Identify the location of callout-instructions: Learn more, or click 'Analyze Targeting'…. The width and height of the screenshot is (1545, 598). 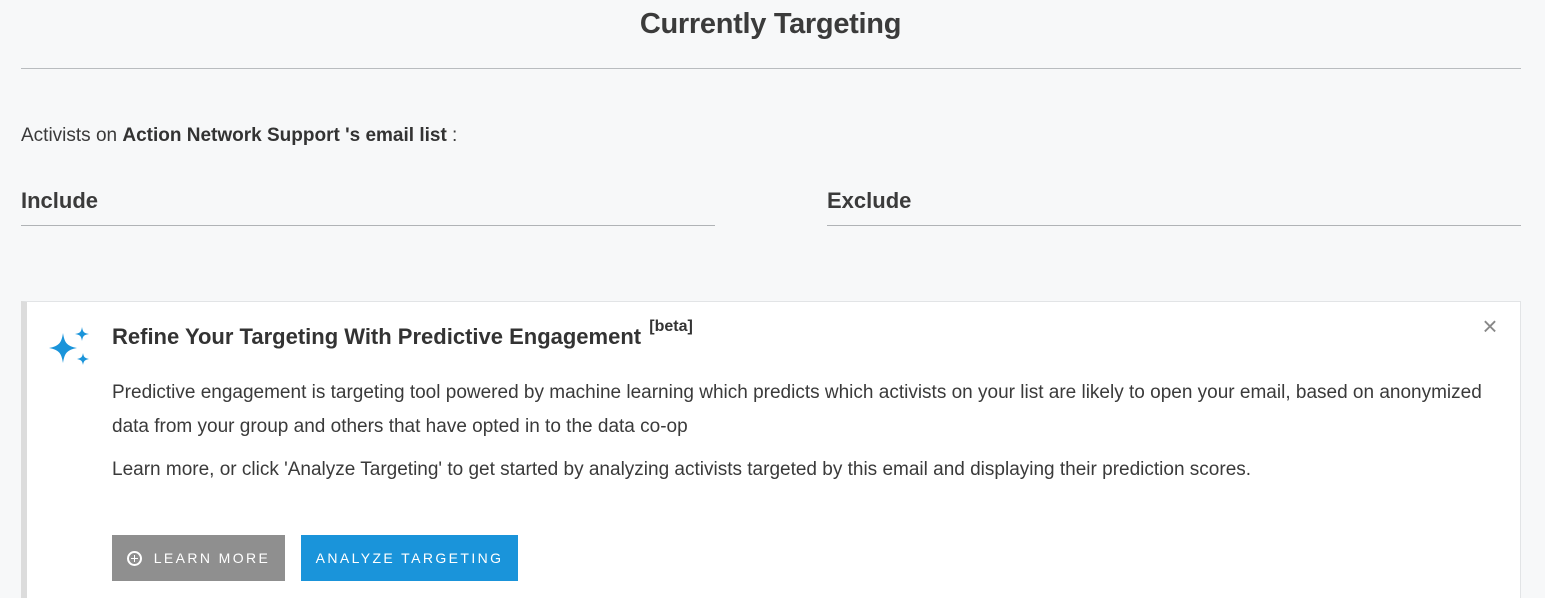
(682, 469).